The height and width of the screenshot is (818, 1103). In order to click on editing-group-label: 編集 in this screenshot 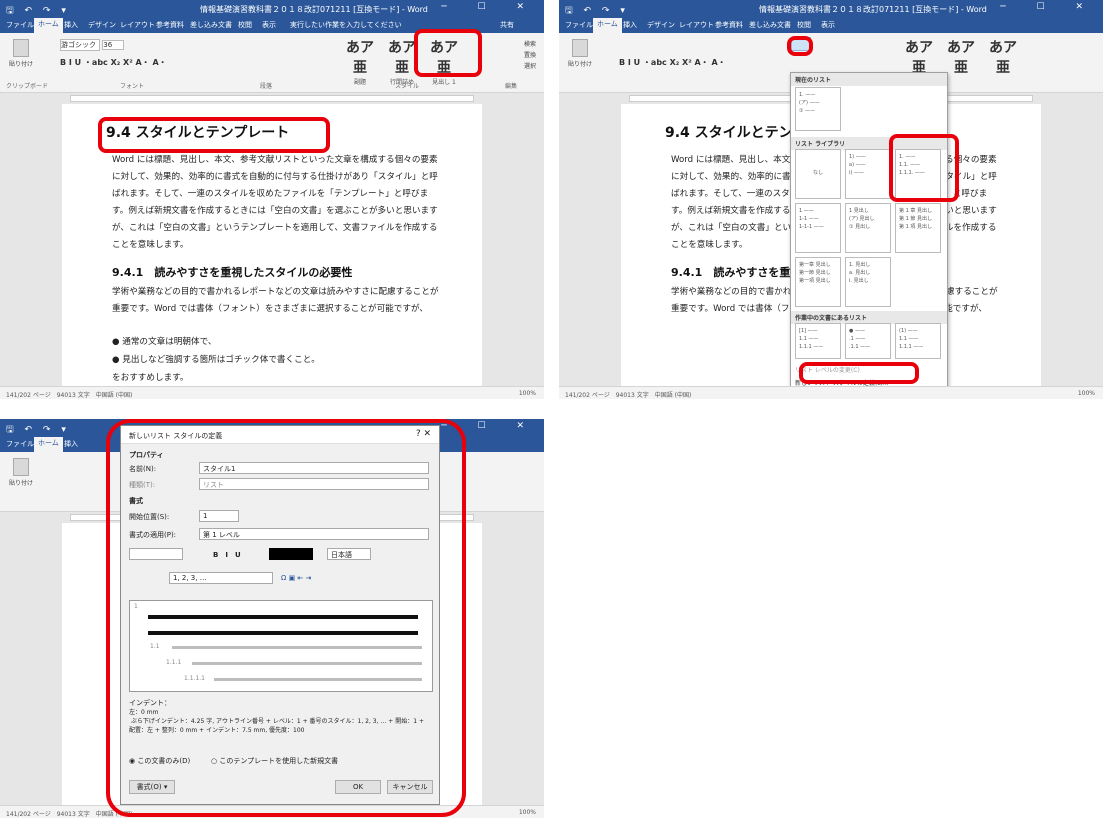, I will do `click(511, 86)`.